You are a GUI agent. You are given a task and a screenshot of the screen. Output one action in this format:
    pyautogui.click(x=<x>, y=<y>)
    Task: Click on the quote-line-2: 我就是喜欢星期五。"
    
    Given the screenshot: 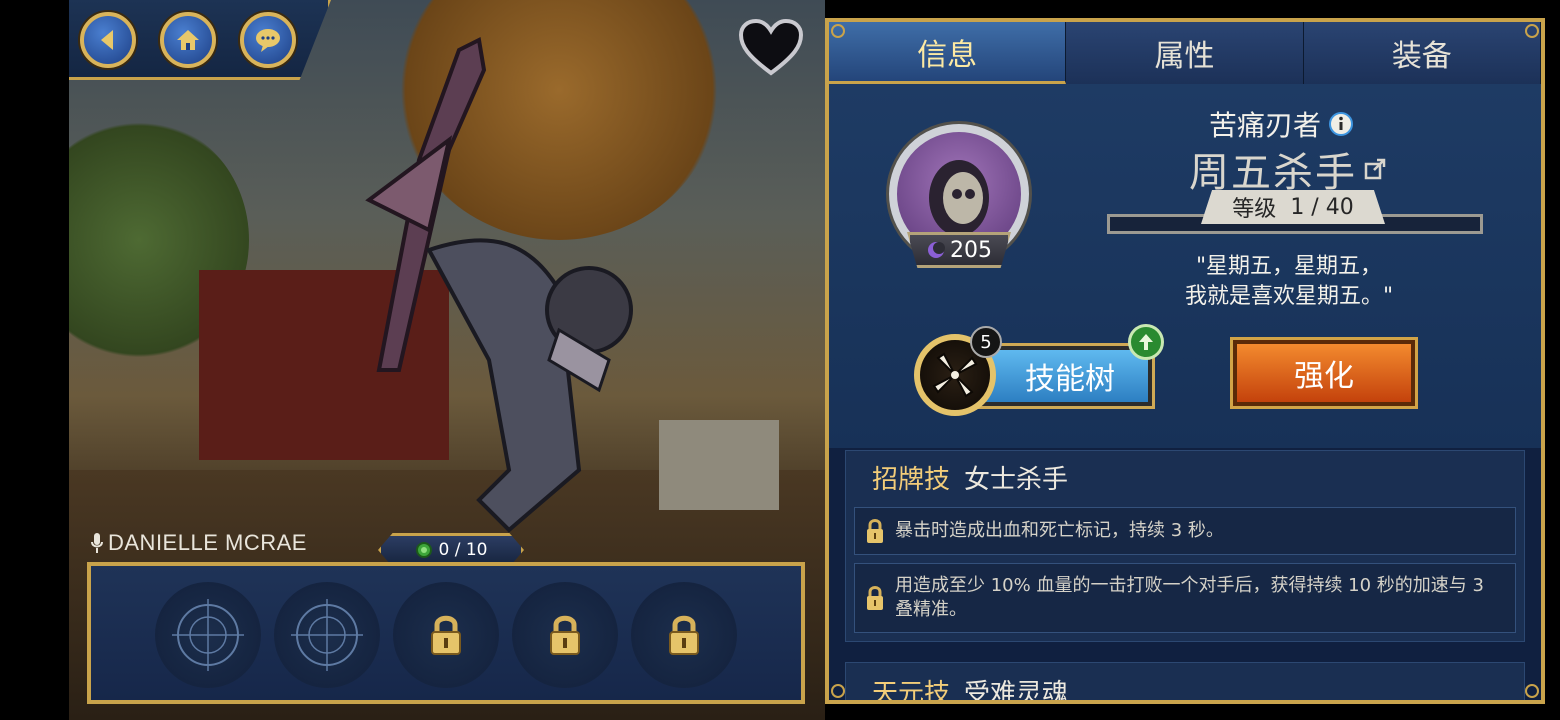 What is the action you would take?
    pyautogui.click(x=1289, y=296)
    